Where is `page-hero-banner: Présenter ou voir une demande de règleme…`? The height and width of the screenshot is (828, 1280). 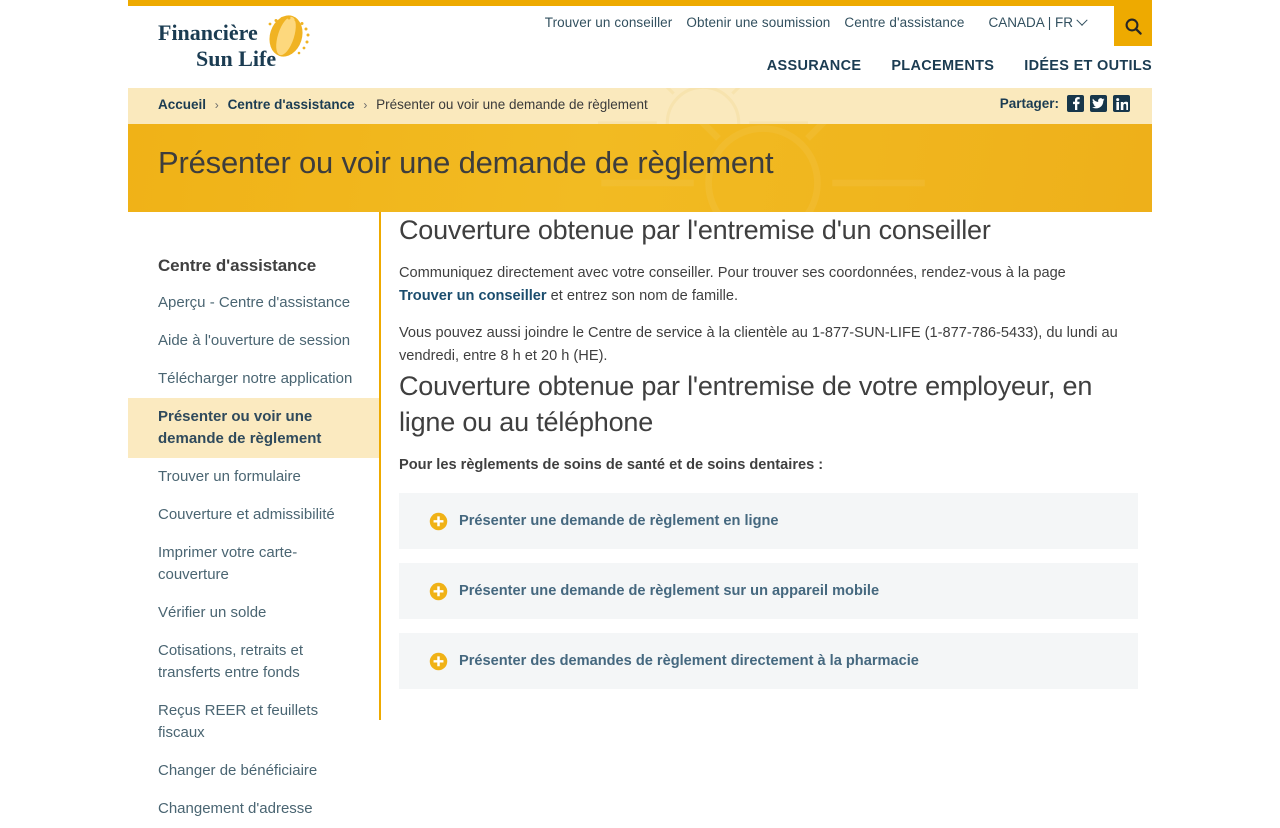
page-hero-banner: Présenter ou voir une demande de règleme… is located at coordinates (640, 168).